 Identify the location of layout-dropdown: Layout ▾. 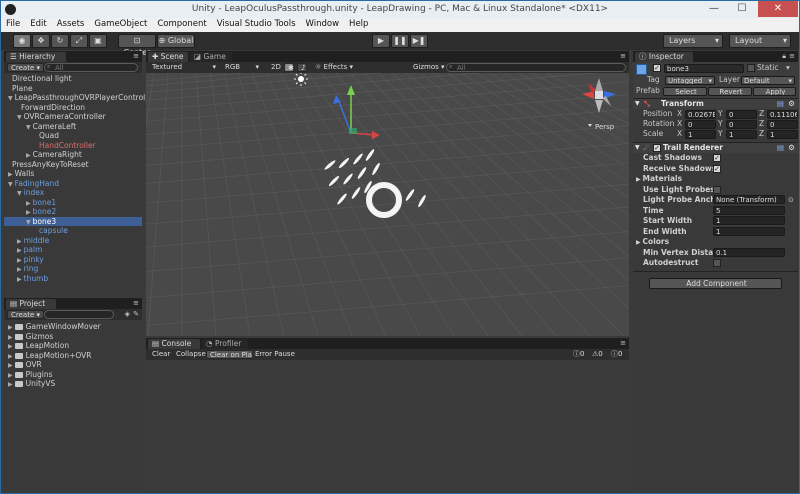
(760, 41).